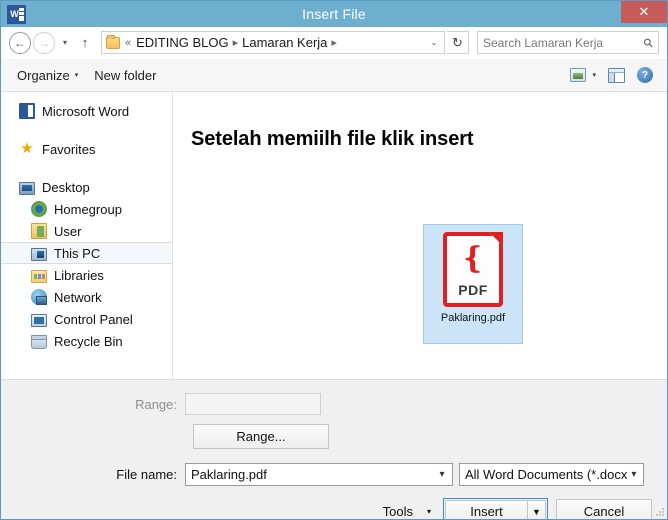 Image resolution: width=668 pixels, height=520 pixels. What do you see at coordinates (77, 253) in the screenshot?
I see `sidebar-item-label: This PC` at bounding box center [77, 253].